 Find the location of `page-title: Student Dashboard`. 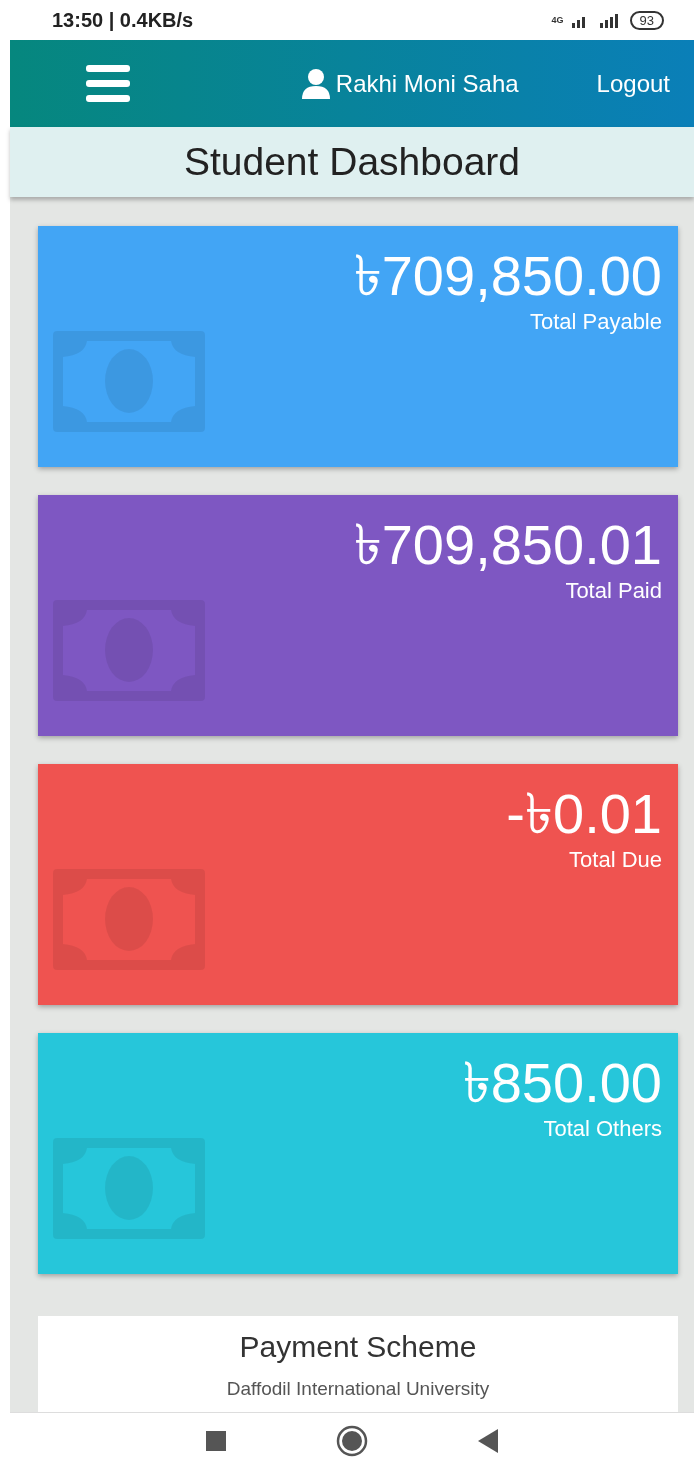

page-title: Student Dashboard is located at coordinates (352, 162).